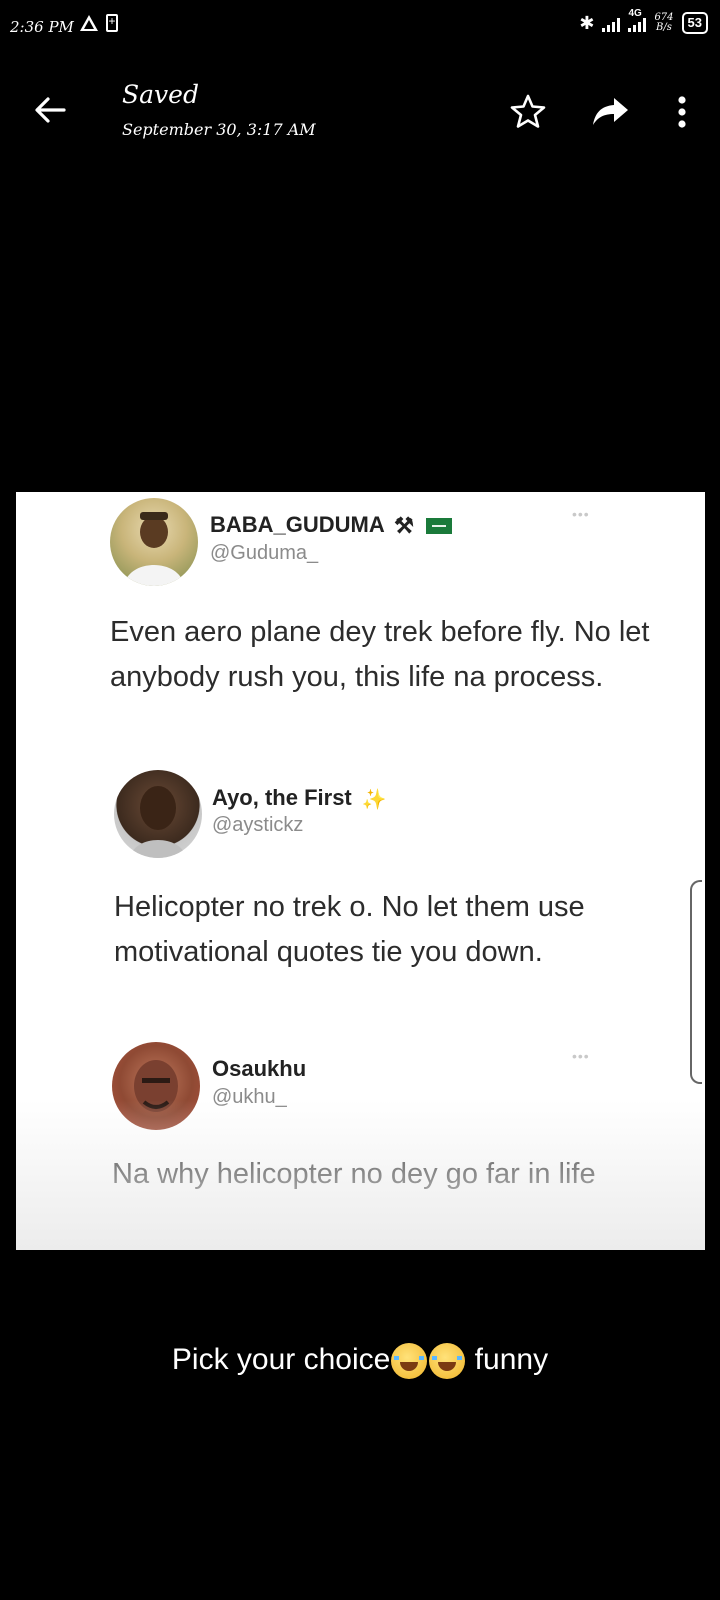 Image resolution: width=720 pixels, height=1600 pixels. What do you see at coordinates (258, 825) in the screenshot?
I see `tweet-handle: @aystickz` at bounding box center [258, 825].